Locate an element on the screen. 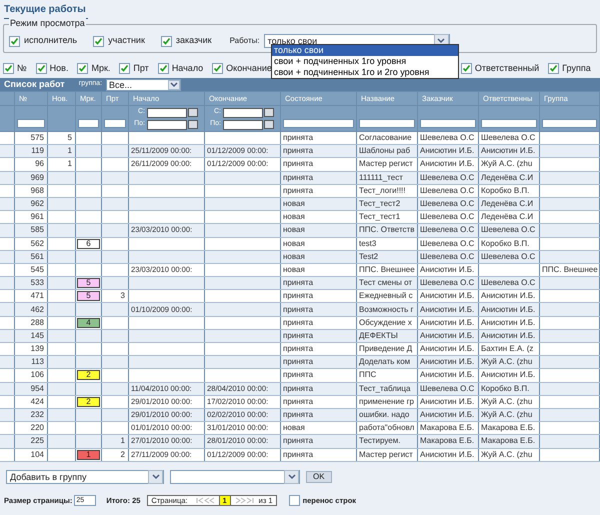 This screenshot has height=515, width=600. table-cell: Test2 is located at coordinates (368, 257).